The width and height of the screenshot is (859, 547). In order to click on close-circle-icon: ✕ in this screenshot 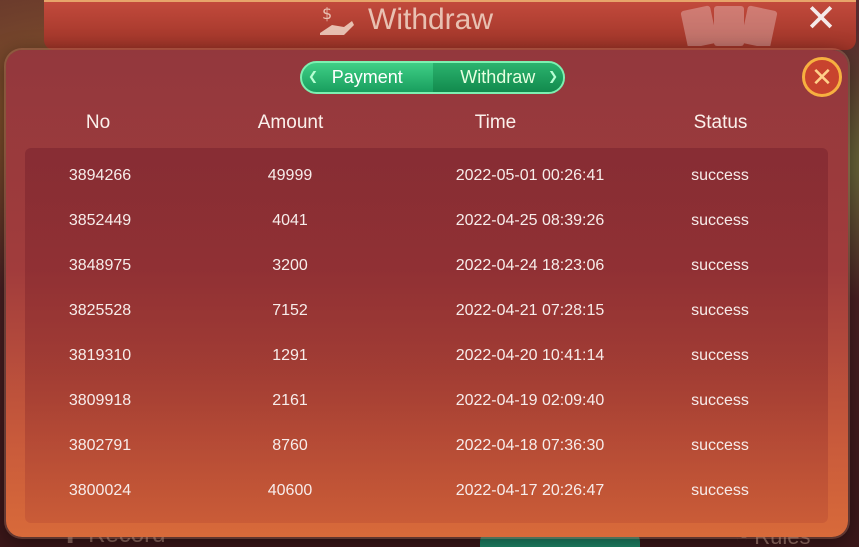, I will do `click(822, 77)`.